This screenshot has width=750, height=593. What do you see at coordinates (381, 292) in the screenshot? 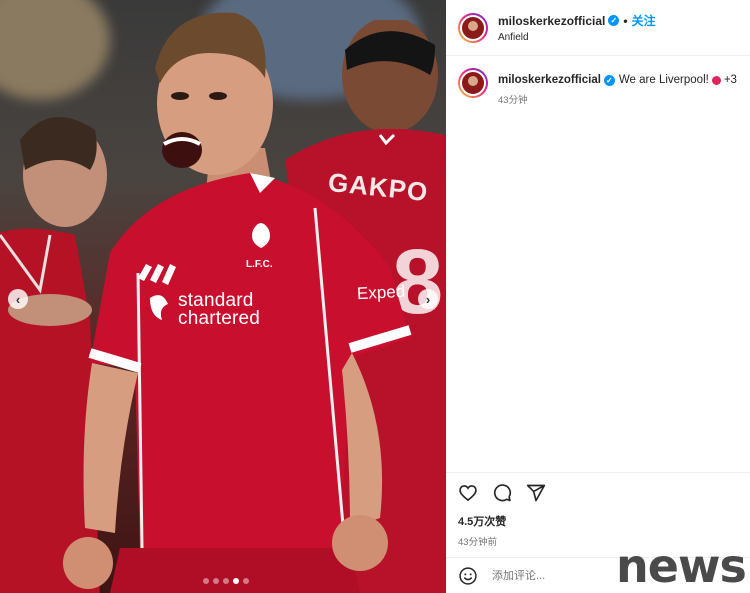
I see `sleeve-sponsor-text: Exped` at bounding box center [381, 292].